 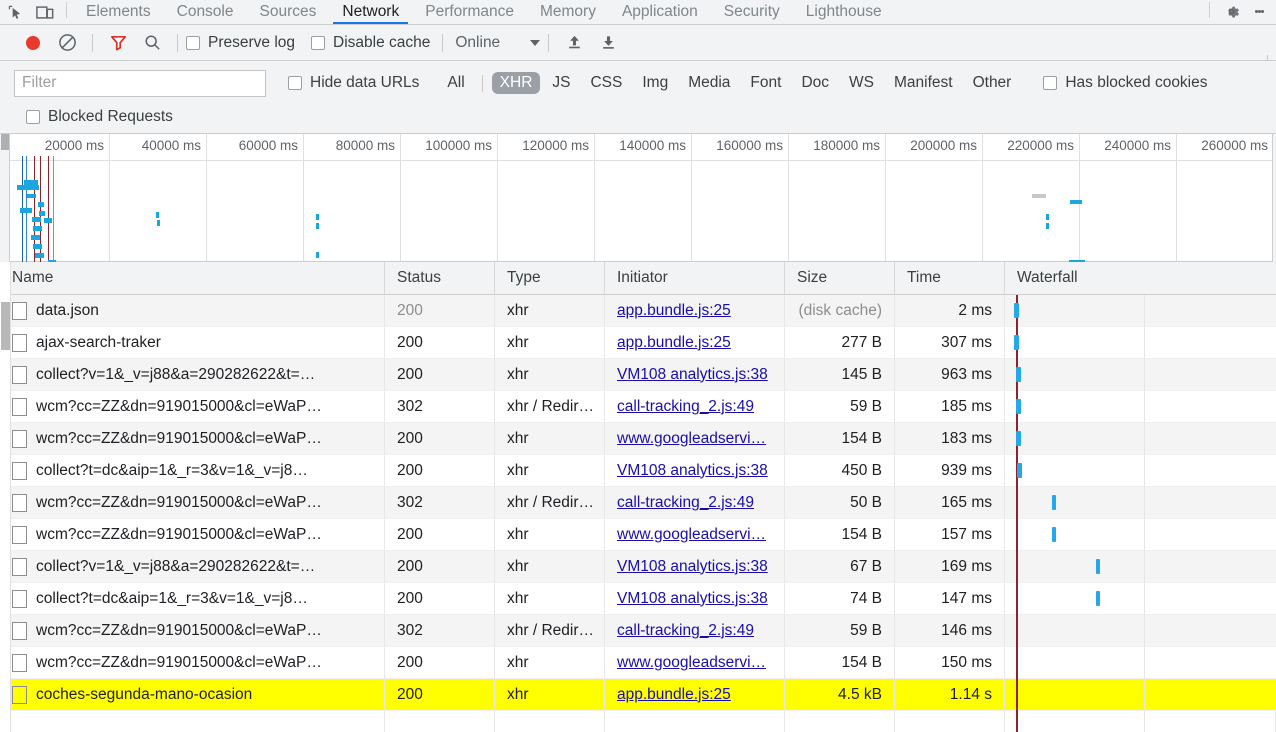 I want to click on column-header-waterfall: Waterfall, so click(x=1140, y=278).